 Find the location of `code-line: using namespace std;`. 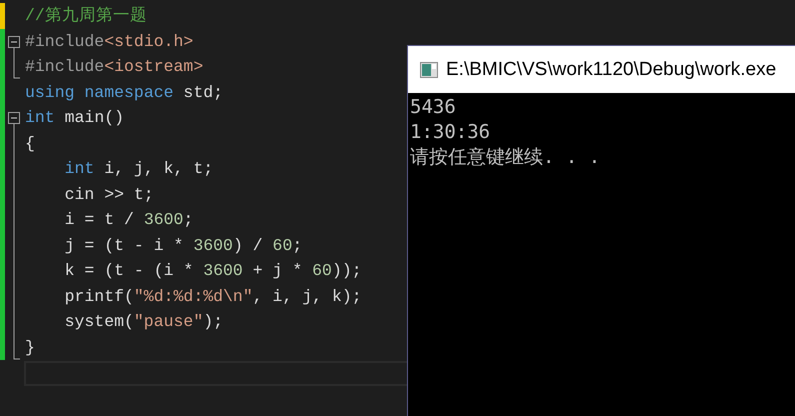

code-line: using namespace std; is located at coordinates (124, 93).